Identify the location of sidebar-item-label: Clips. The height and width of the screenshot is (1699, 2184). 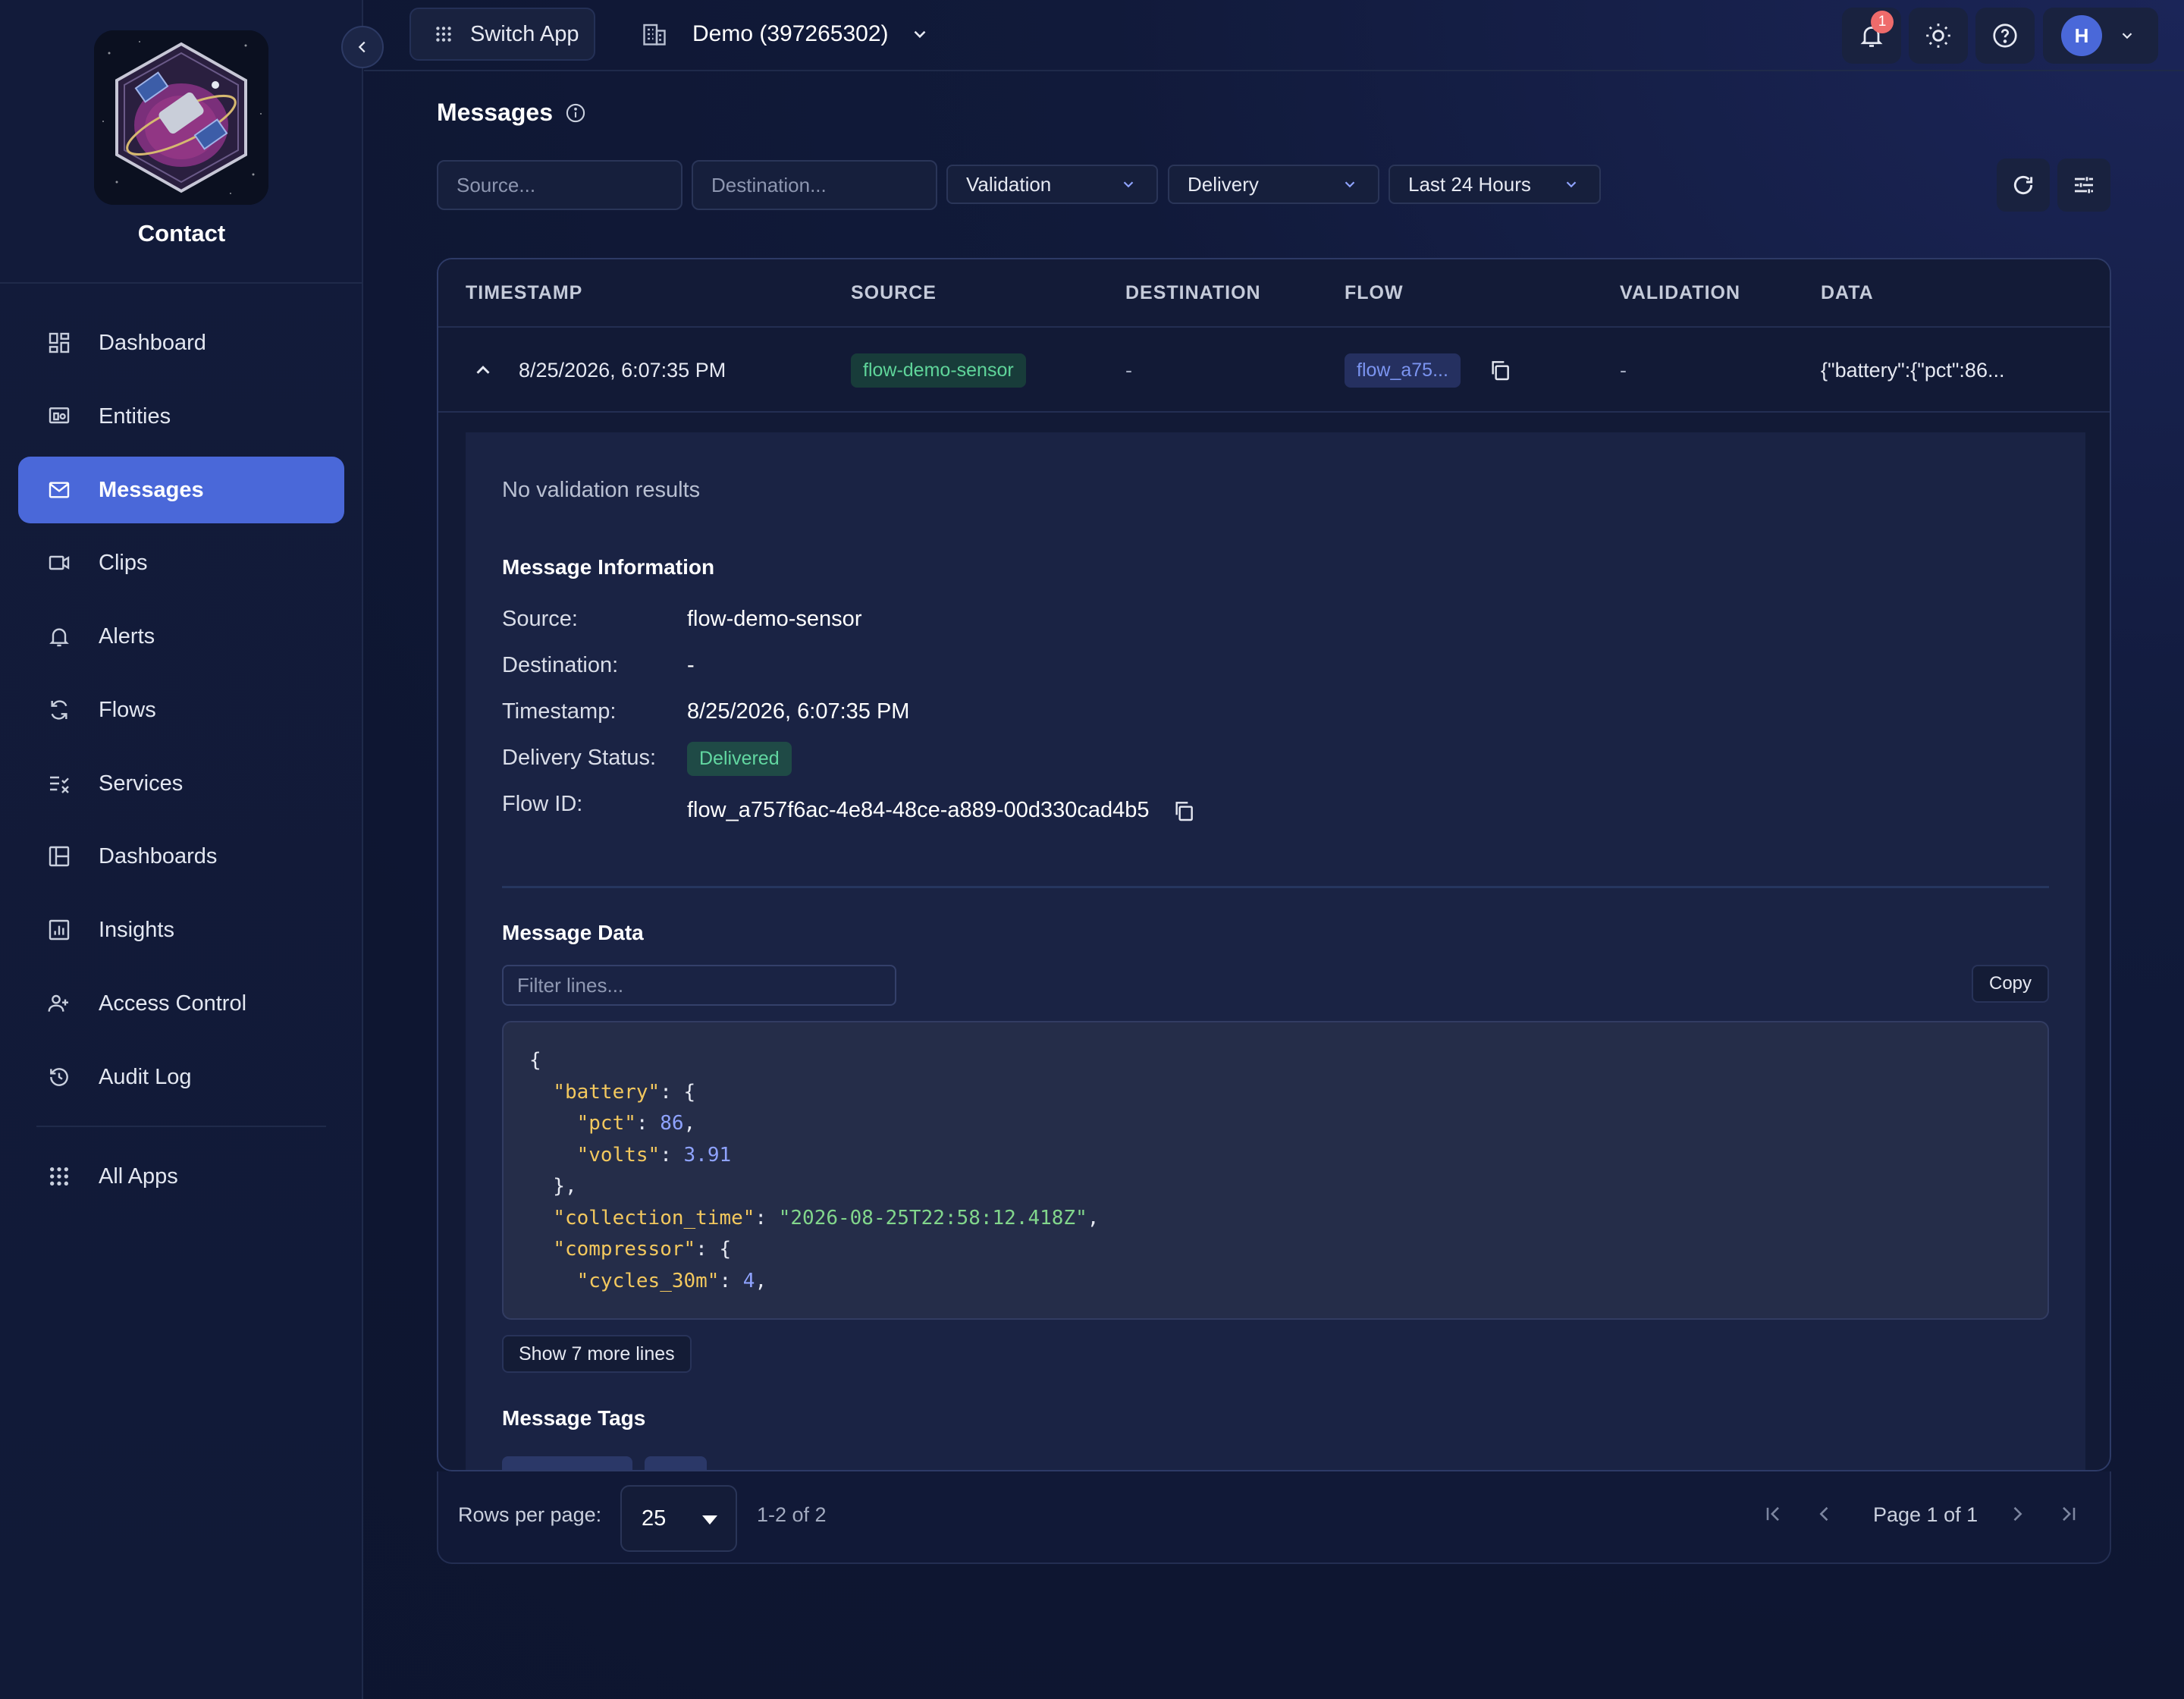
(123, 562).